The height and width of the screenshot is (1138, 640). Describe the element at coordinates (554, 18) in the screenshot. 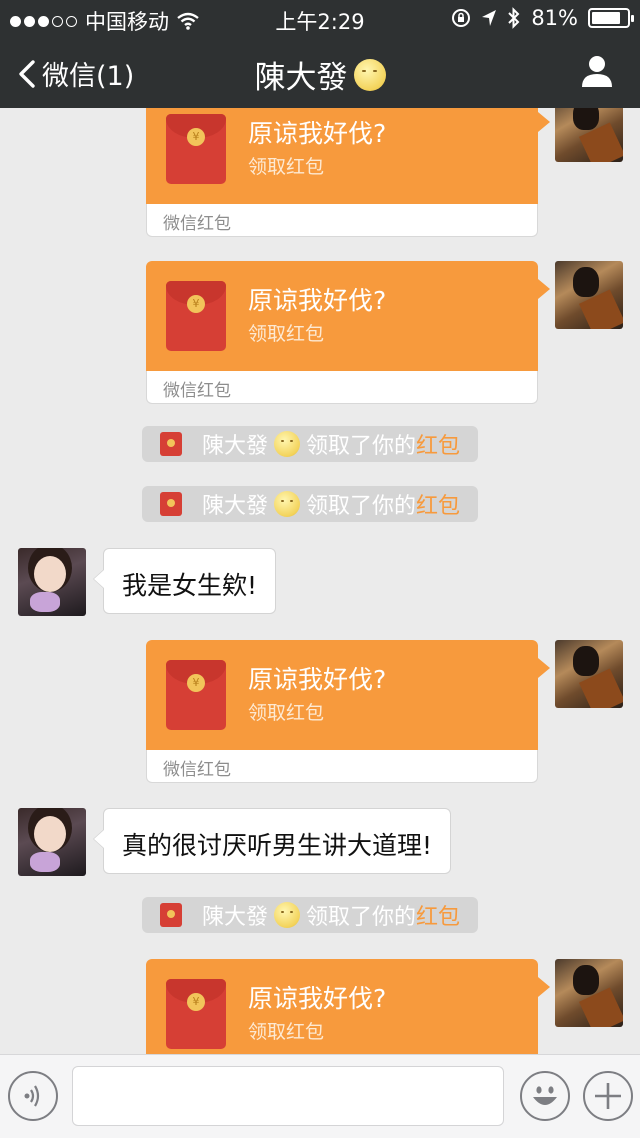

I see `battery-percent: 81%` at that location.